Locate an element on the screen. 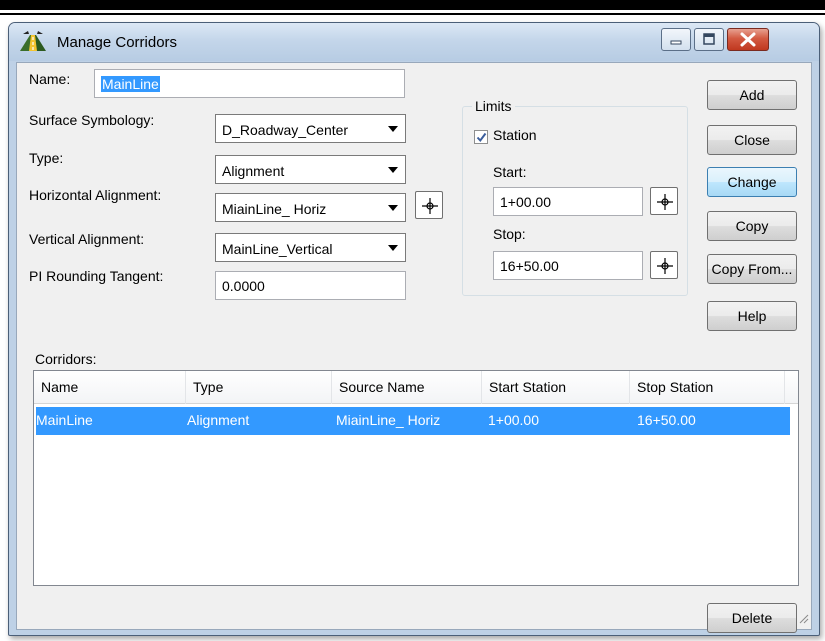  column-header-stop-station: Stop Station is located at coordinates (707, 387).